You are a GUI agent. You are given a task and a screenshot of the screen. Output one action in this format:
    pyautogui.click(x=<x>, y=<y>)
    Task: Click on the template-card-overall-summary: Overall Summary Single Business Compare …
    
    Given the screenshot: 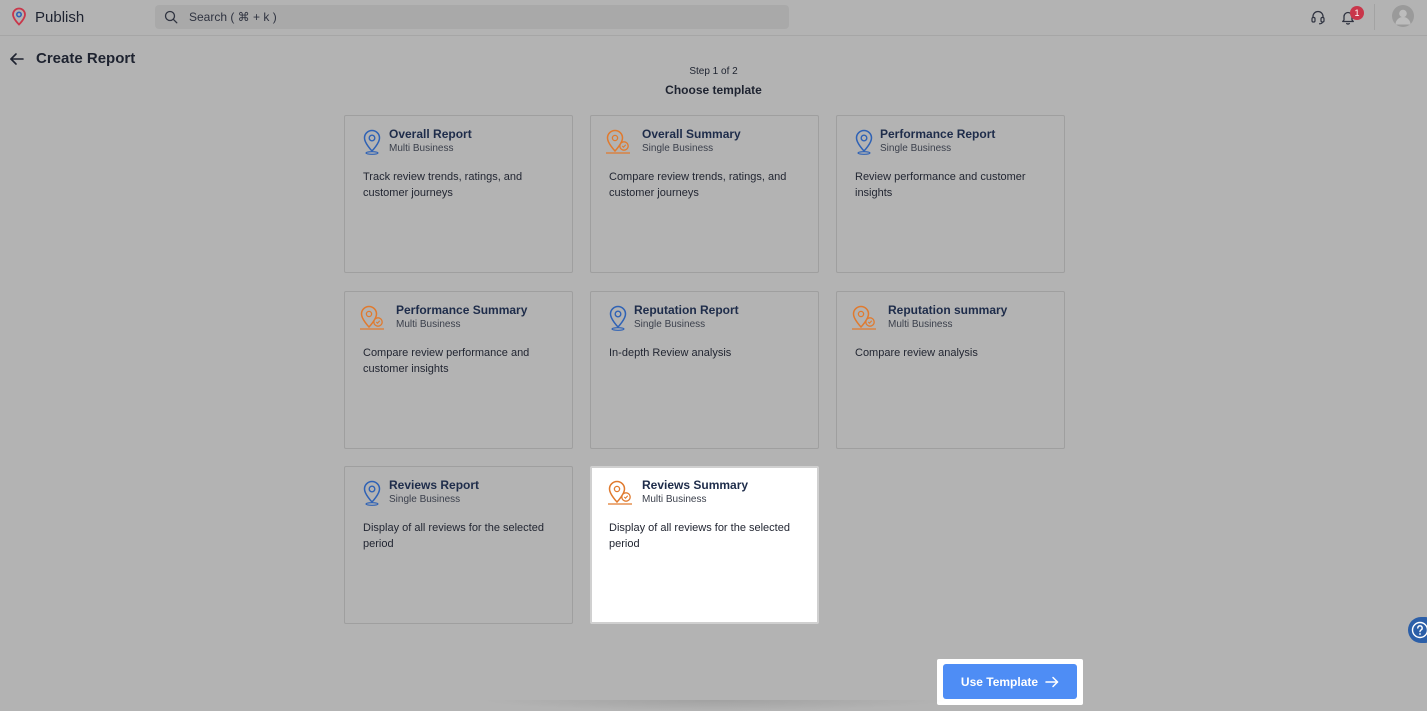 What is the action you would take?
    pyautogui.click(x=704, y=194)
    